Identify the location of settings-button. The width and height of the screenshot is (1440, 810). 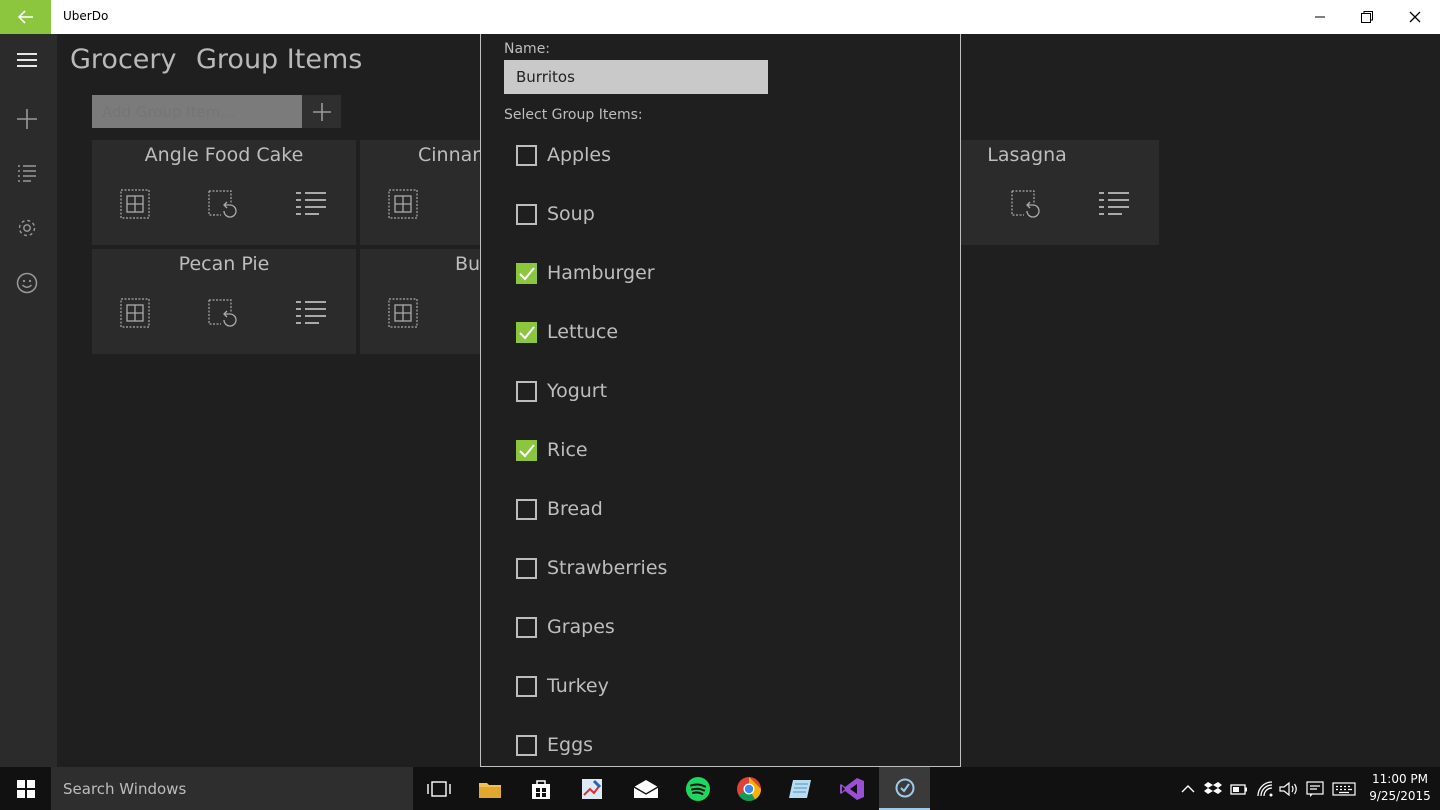
(27, 228).